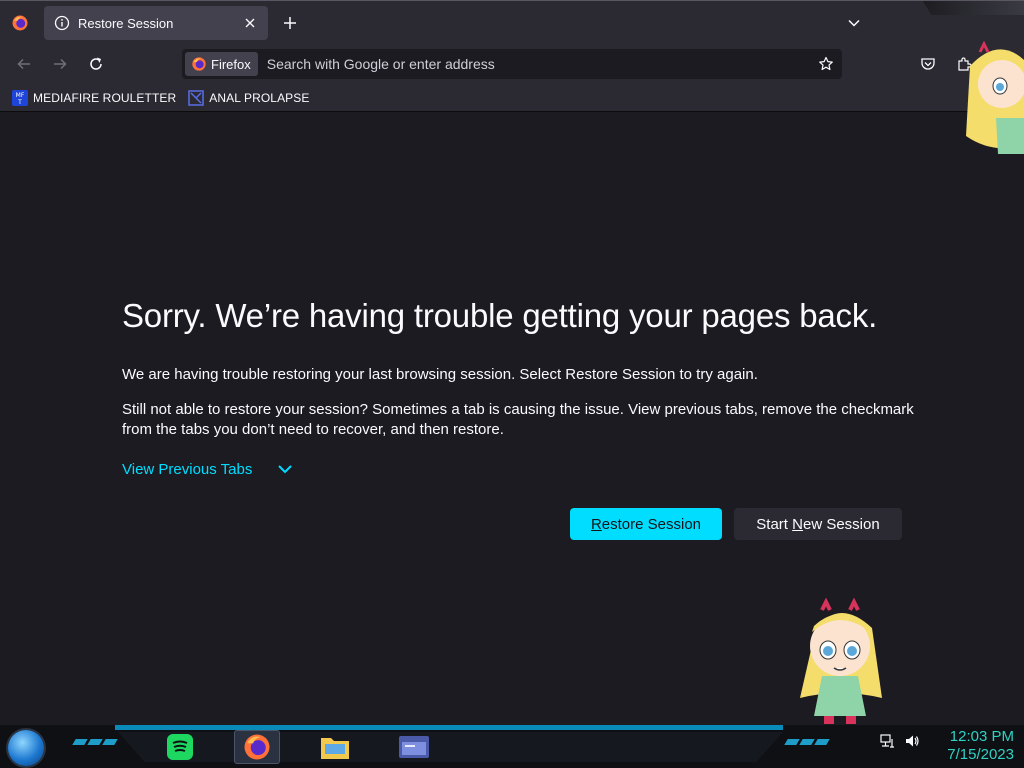 The height and width of the screenshot is (768, 1024). I want to click on bookmark-page-button, so click(826, 64).